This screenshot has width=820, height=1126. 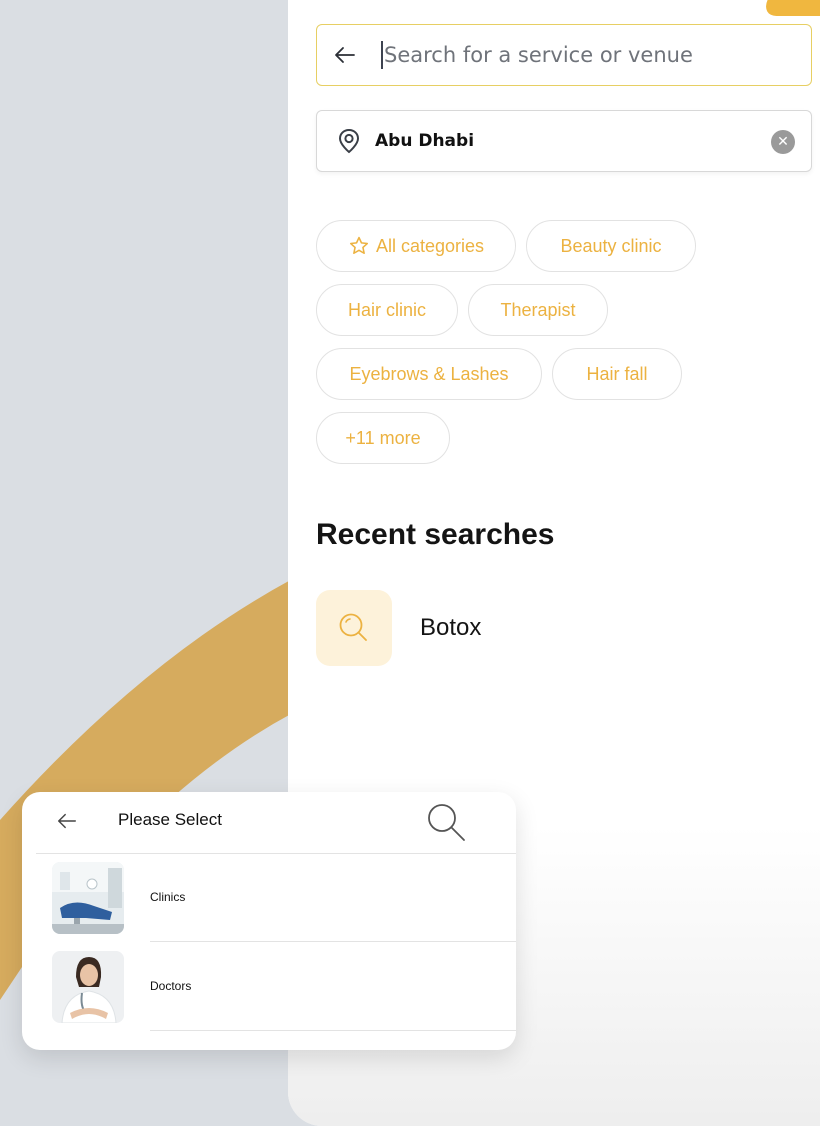 I want to click on doctor-thumbnail, so click(x=88, y=987).